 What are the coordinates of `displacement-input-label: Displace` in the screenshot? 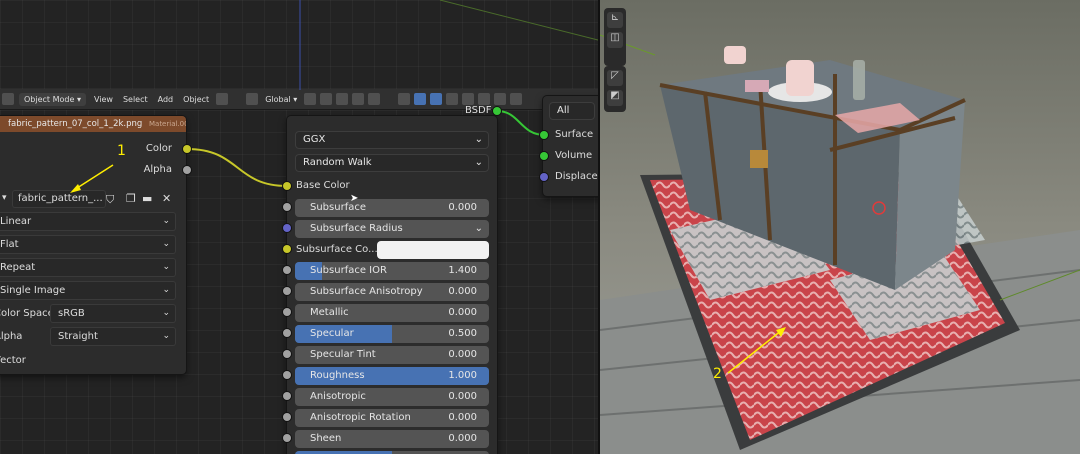 It's located at (576, 176).